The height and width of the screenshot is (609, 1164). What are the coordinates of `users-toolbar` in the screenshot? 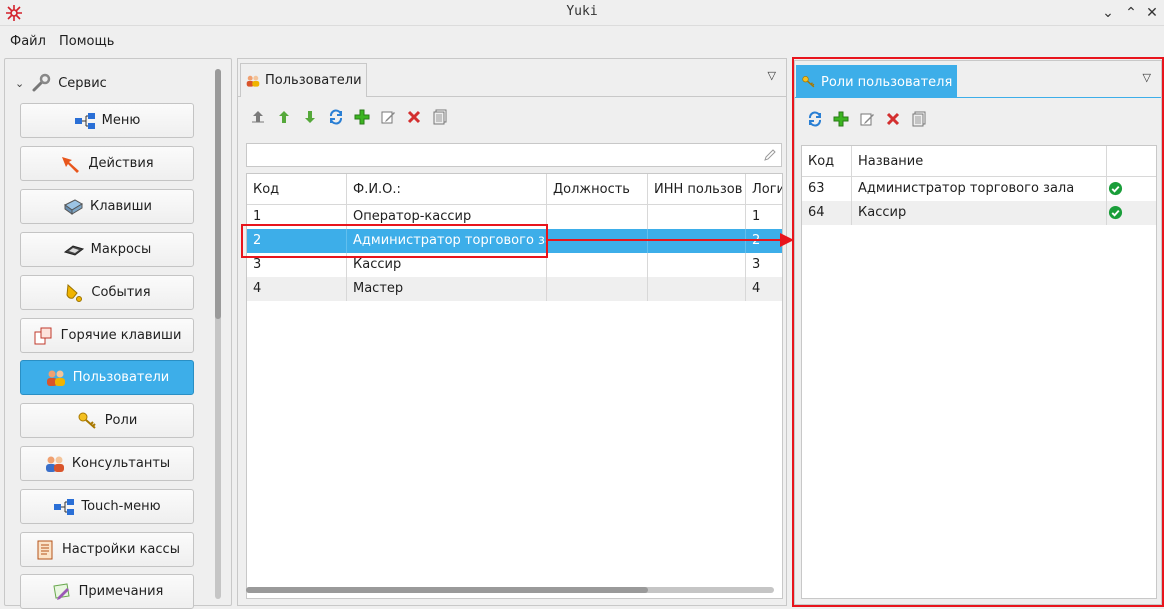 It's located at (344, 117).